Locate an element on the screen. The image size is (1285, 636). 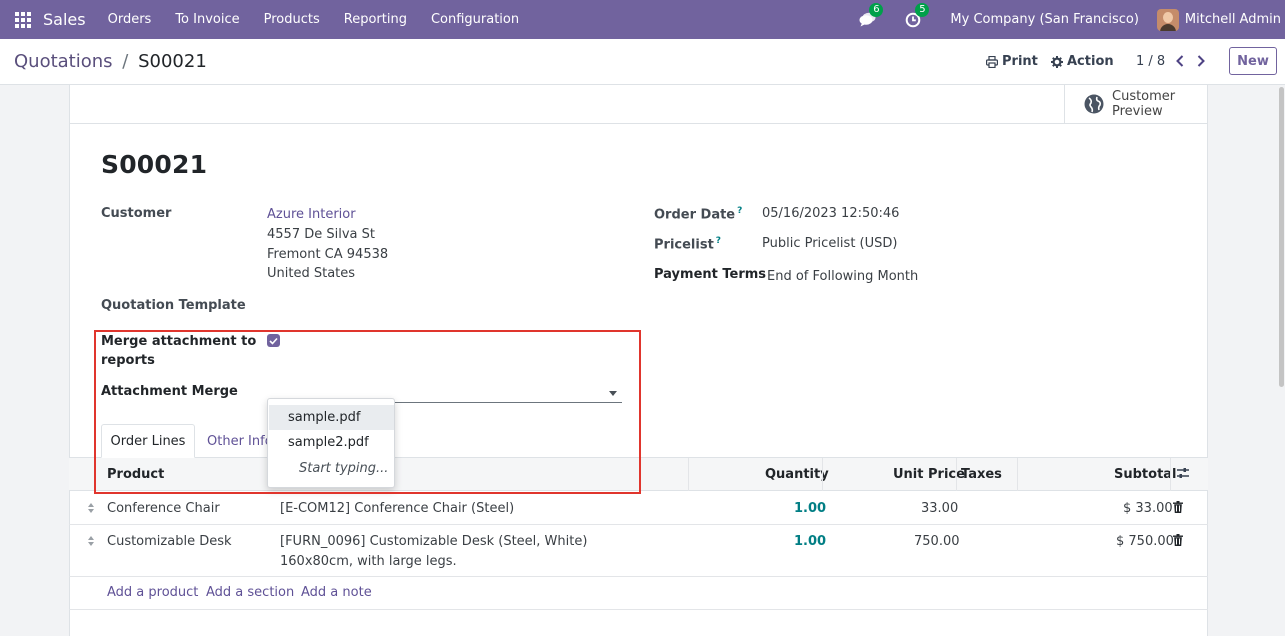
dropdown-option-sample2-pdf: sample2.pdf is located at coordinates (331, 442).